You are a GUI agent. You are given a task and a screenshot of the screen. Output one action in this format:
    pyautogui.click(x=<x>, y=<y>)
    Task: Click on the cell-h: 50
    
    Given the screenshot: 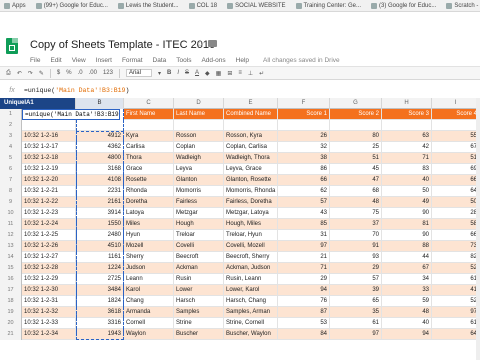 What is the action you would take?
    pyautogui.click(x=407, y=191)
    